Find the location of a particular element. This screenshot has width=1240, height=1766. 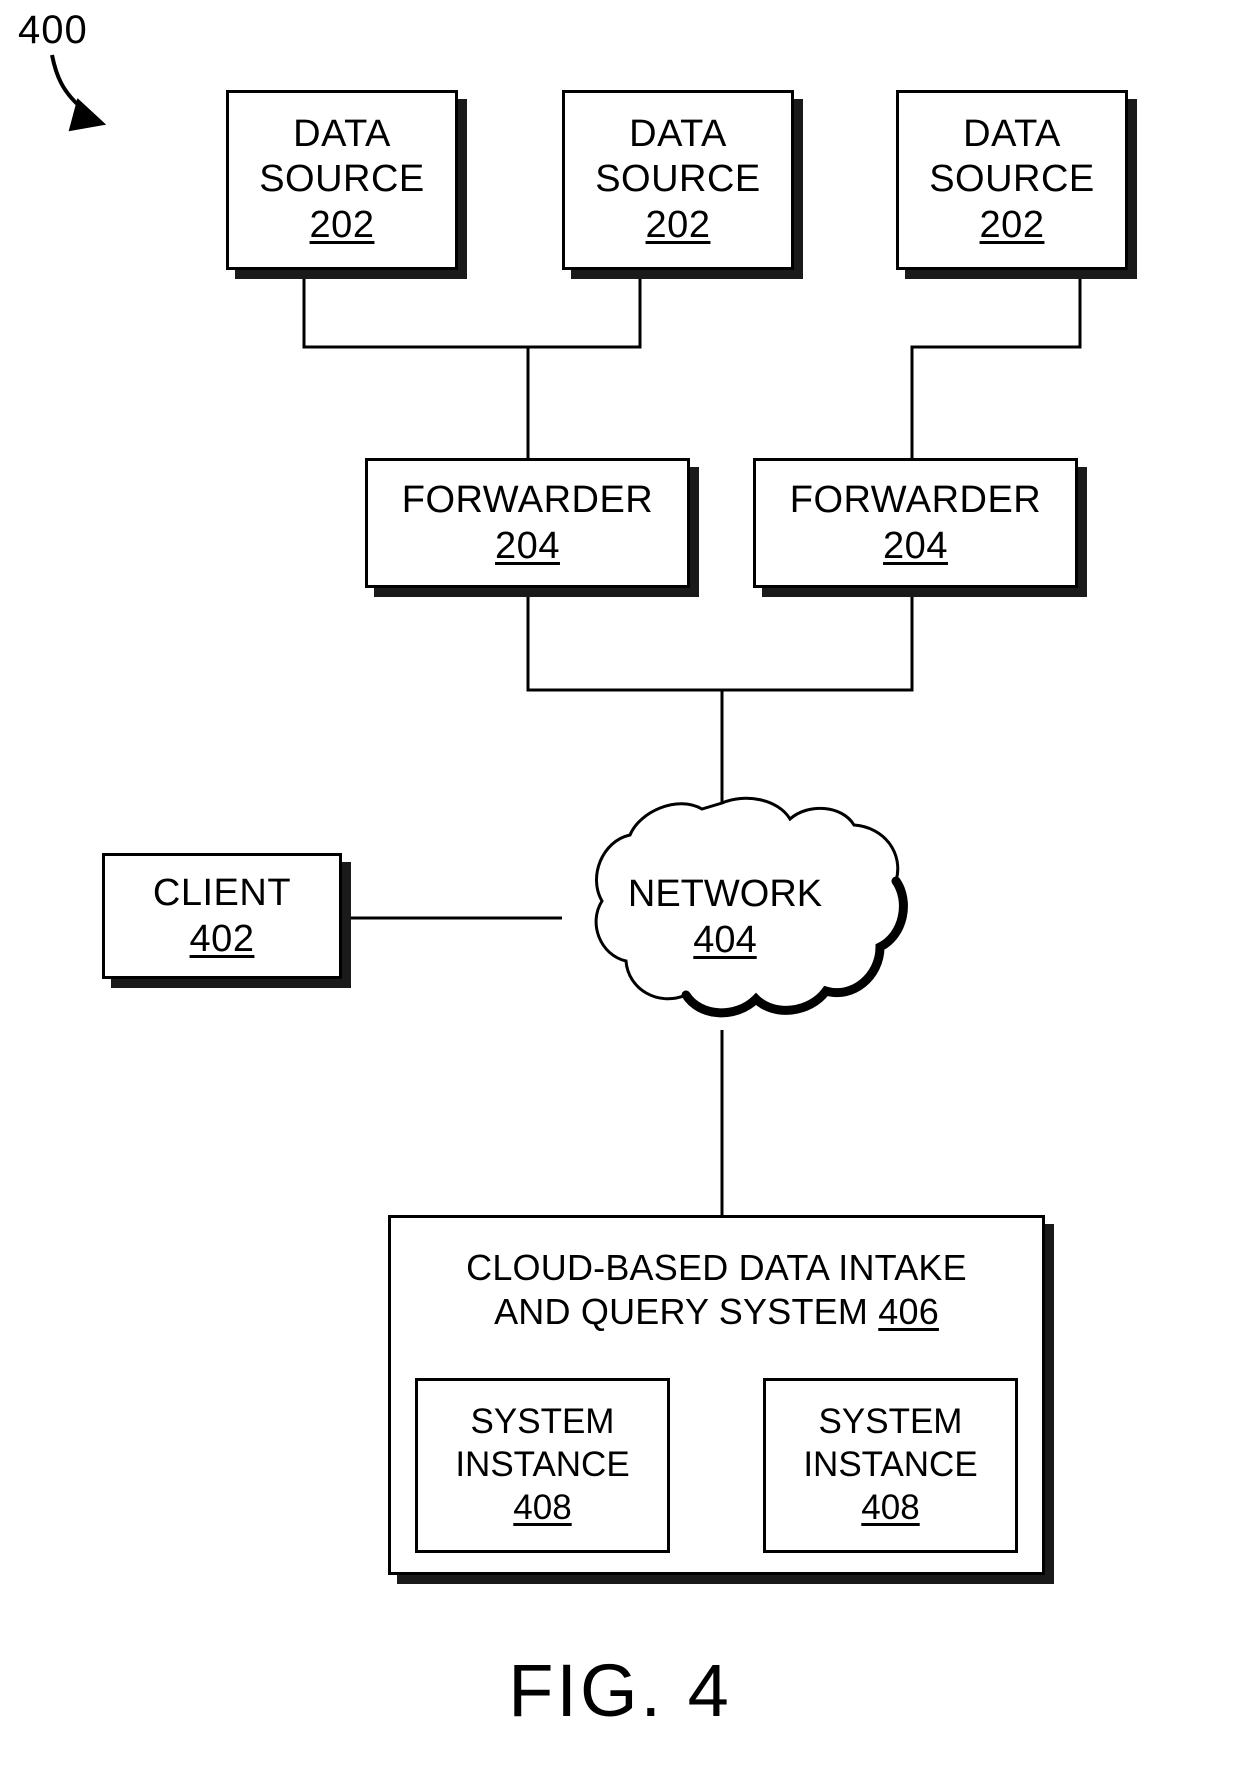

data-source-2-line1: DATA is located at coordinates (678, 133).